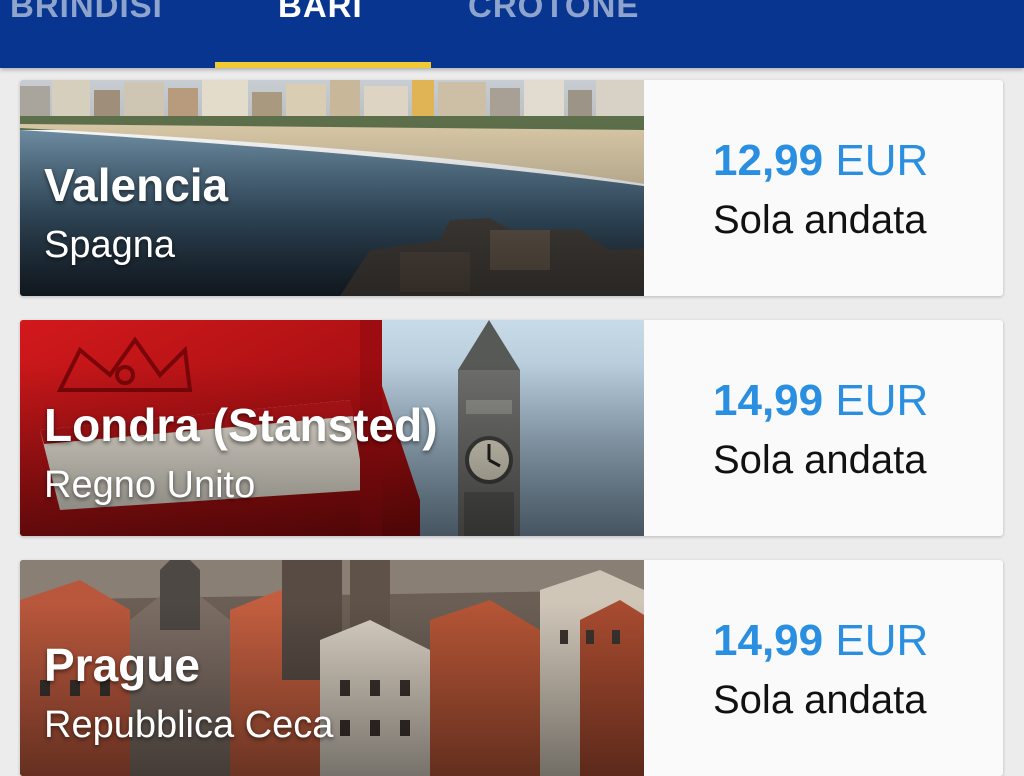 The height and width of the screenshot is (776, 1024). I want to click on tab-brindisi: BRINDISI, so click(86, 13).